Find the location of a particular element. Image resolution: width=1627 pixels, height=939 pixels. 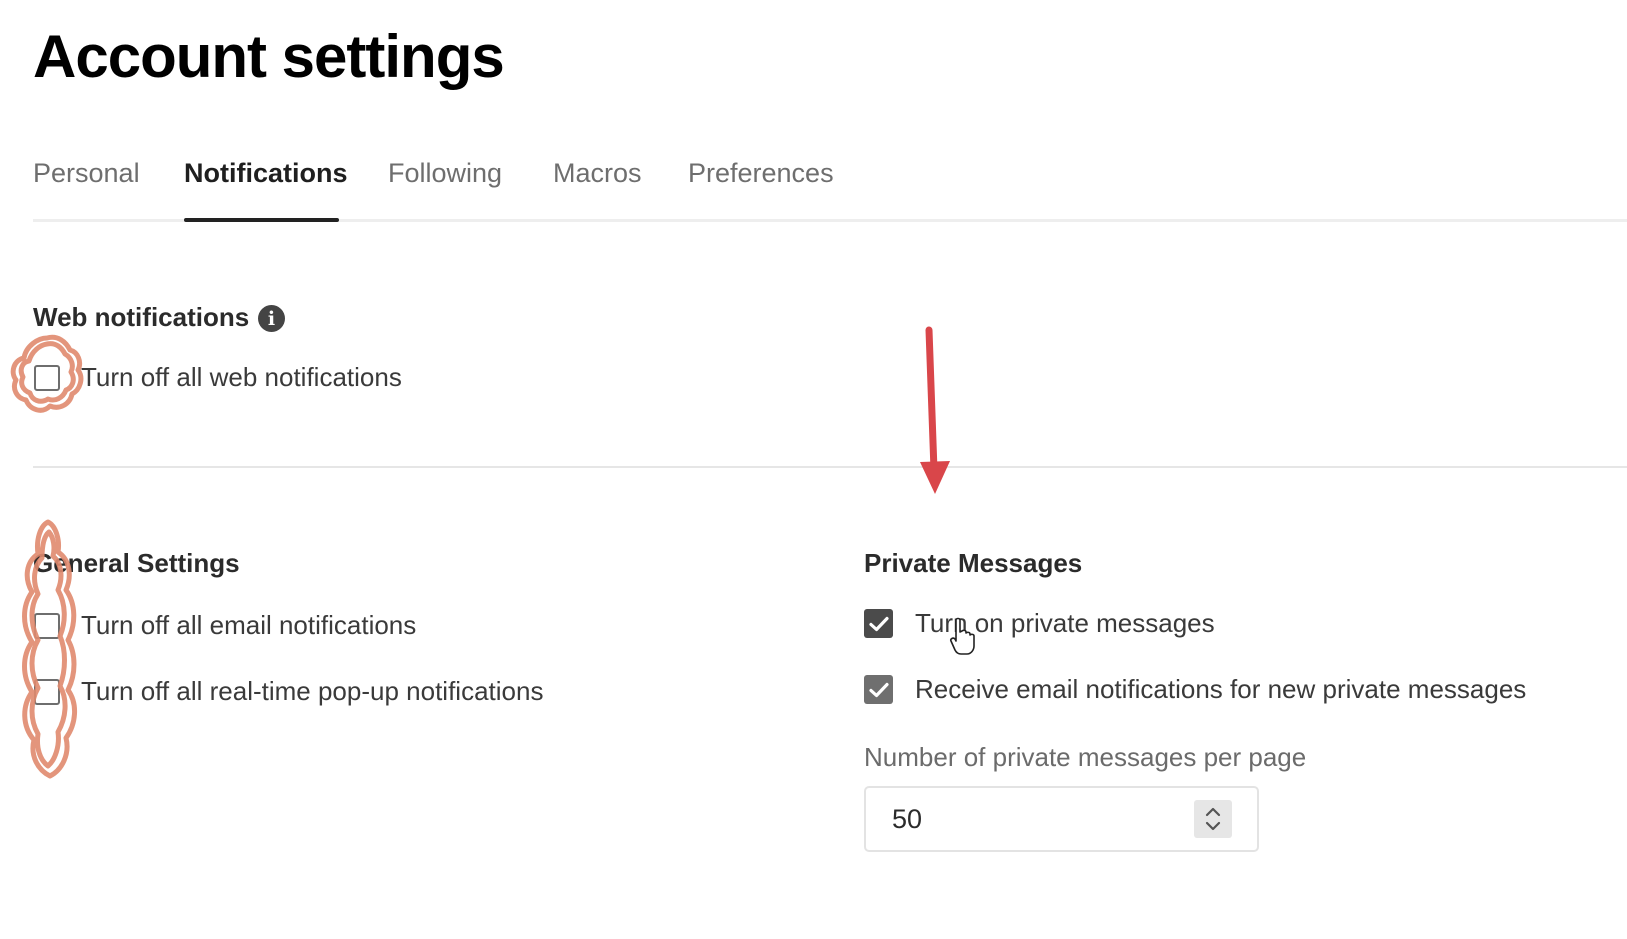

active-tab-indicator is located at coordinates (261, 220).